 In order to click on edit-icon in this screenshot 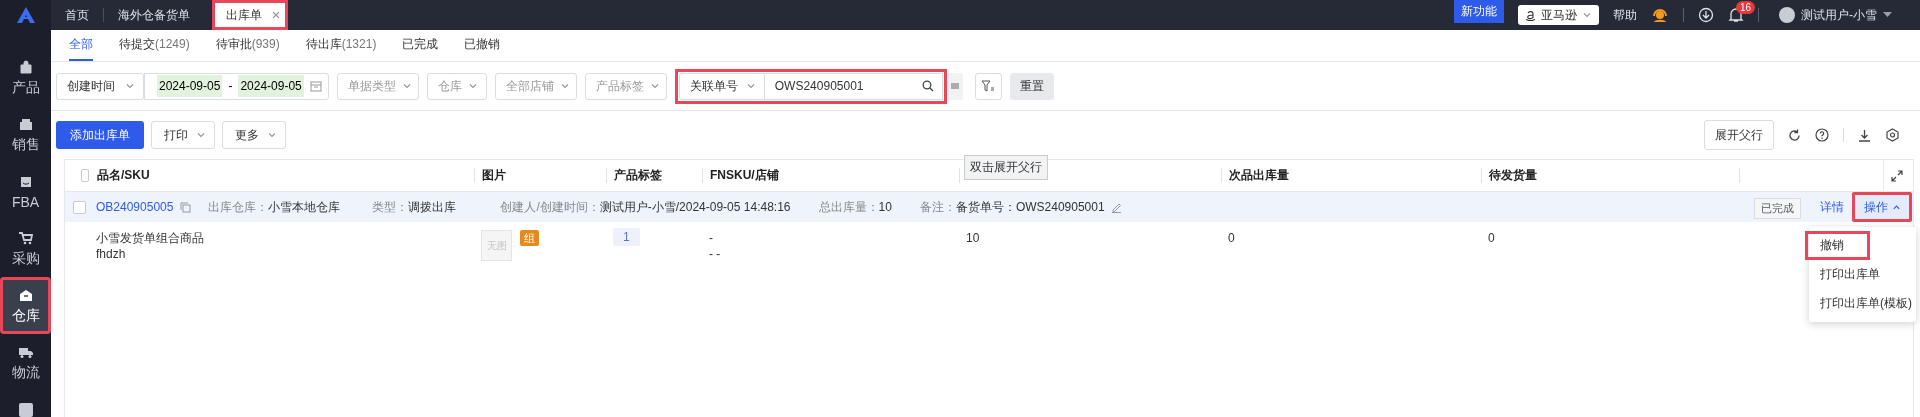, I will do `click(1116, 207)`.